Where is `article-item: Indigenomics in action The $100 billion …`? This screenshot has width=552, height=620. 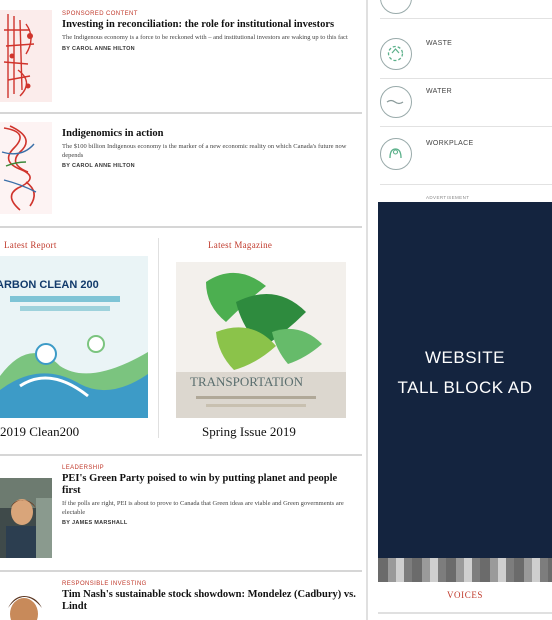 article-item: Indigenomics in action The $100 billion … is located at coordinates (181, 168).